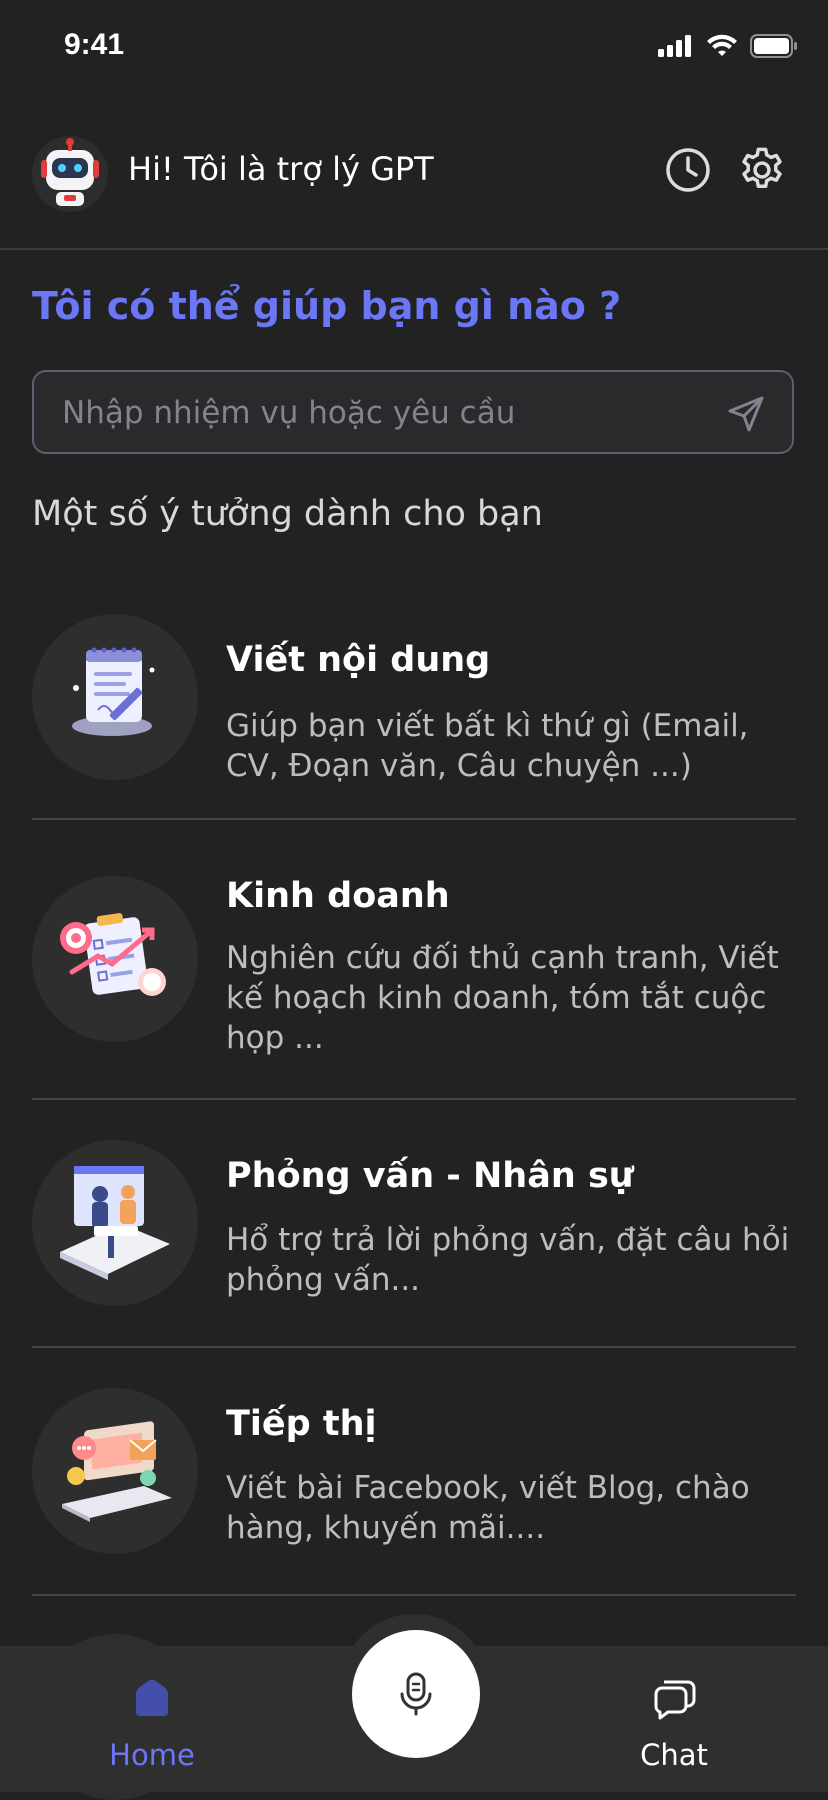 The height and width of the screenshot is (1800, 828). I want to click on send-button, so click(746, 414).